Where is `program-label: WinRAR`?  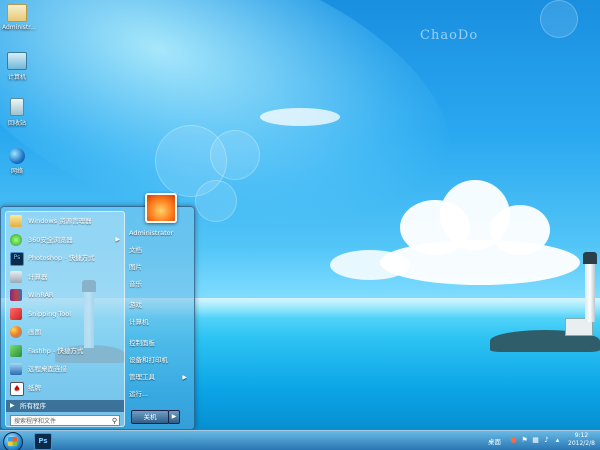
program-label: WinRAR is located at coordinates (41, 295).